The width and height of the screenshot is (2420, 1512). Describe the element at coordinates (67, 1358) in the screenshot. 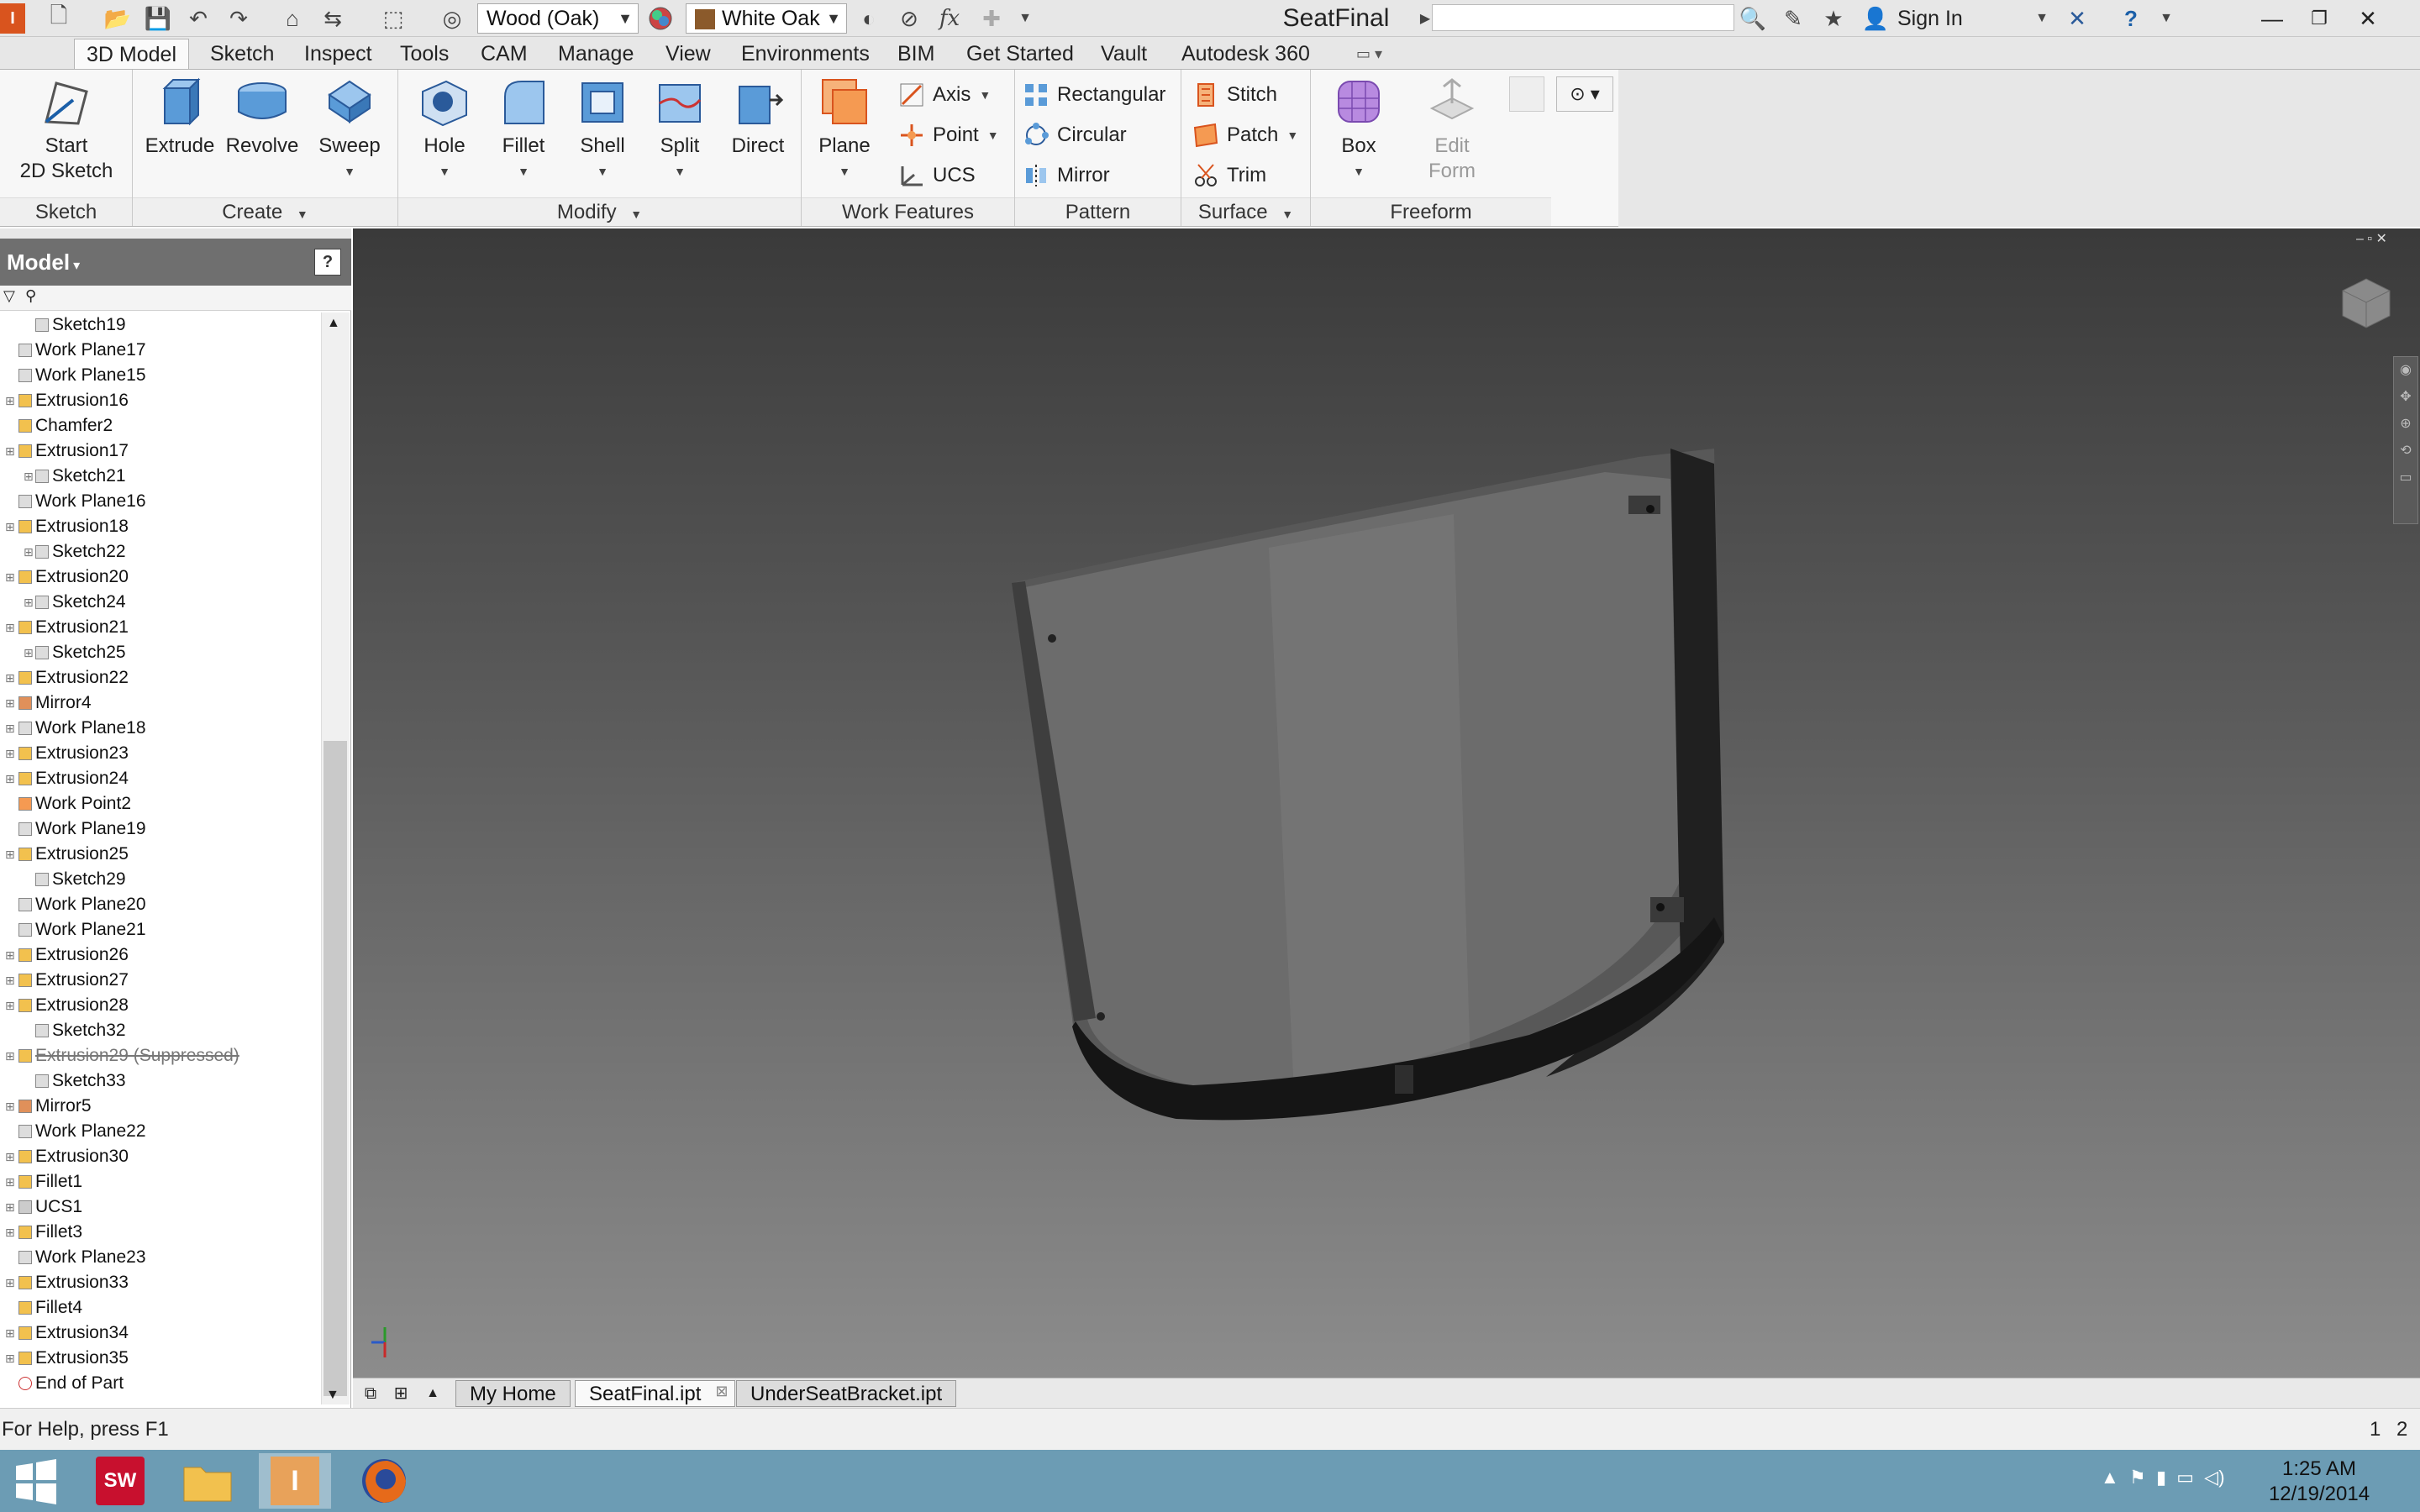

I see `tree-item: ⊞ Extrusion35` at that location.